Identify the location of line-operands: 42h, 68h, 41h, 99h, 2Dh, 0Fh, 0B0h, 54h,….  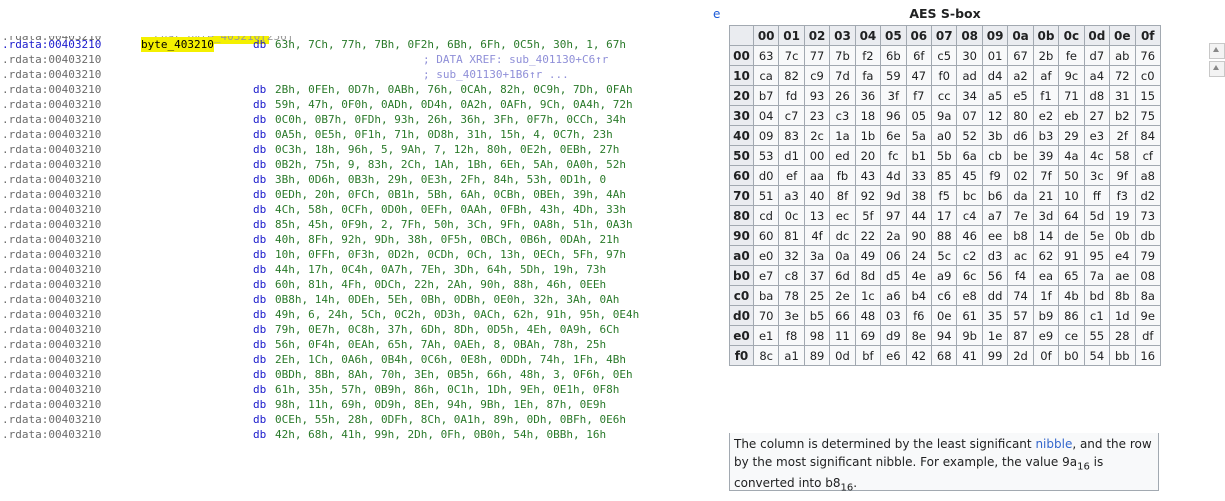
(441, 434).